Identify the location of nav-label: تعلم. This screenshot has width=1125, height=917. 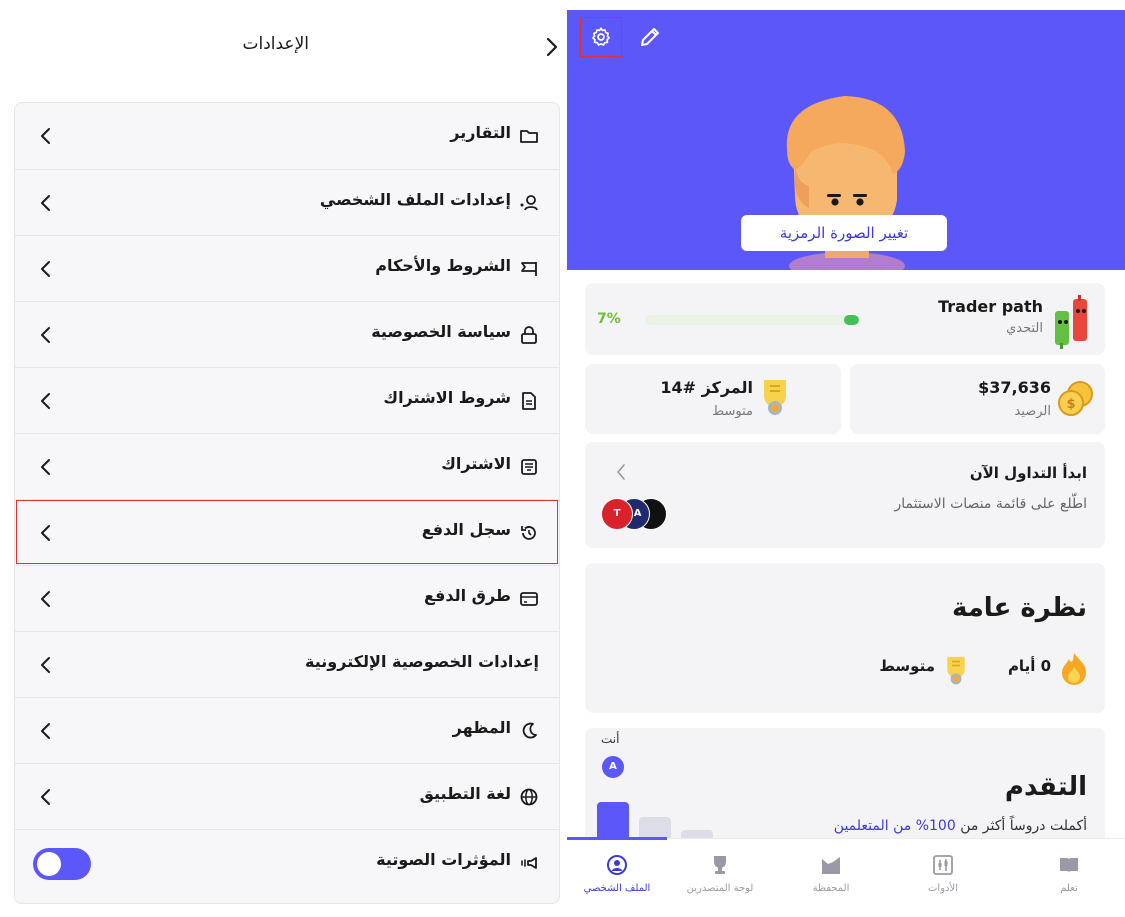
(1069, 888).